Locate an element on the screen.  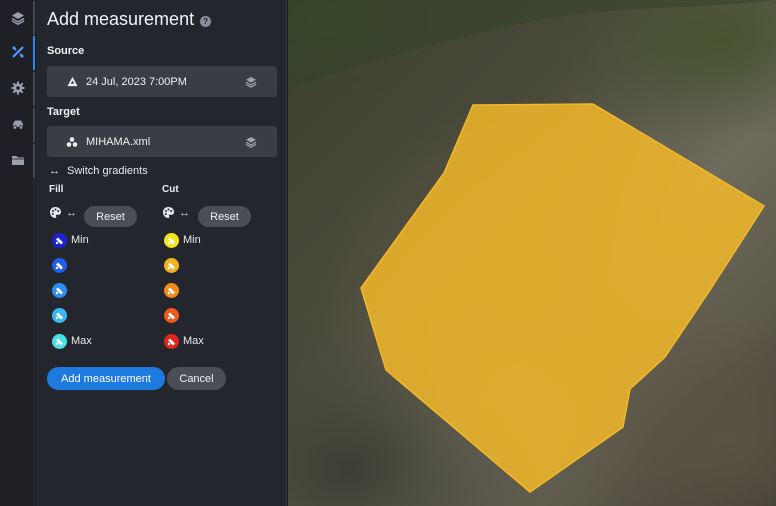
fill-reset-button: Reset is located at coordinates (110, 216).